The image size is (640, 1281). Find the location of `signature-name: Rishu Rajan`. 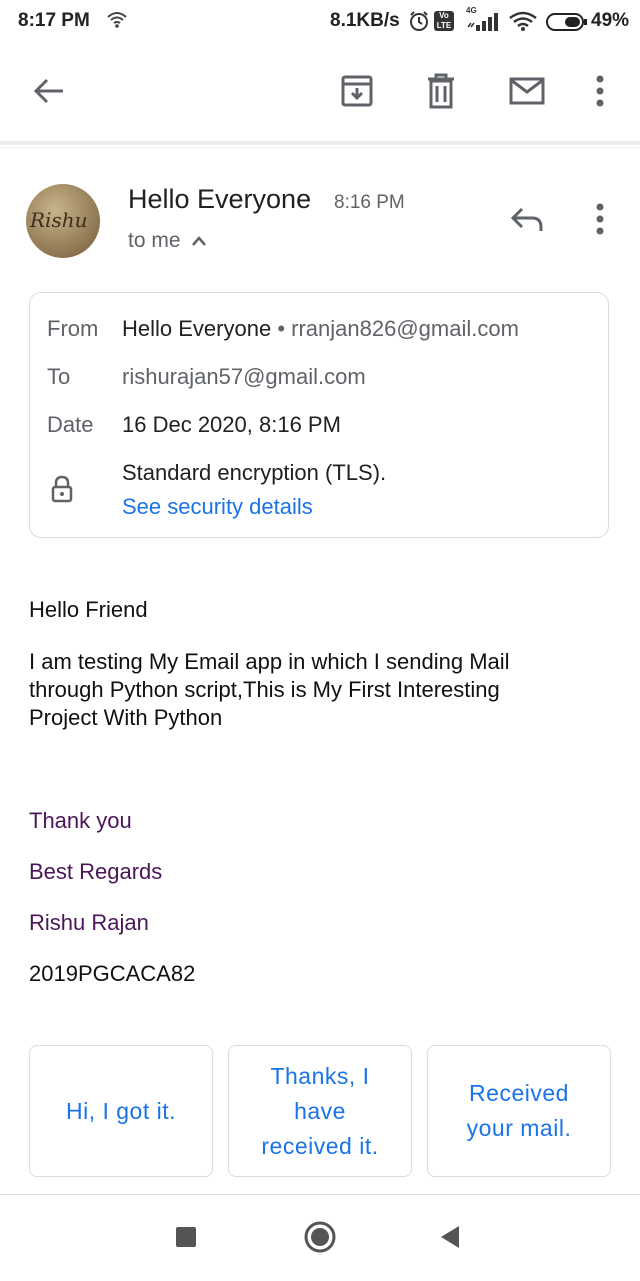

signature-name: Rishu Rajan is located at coordinates (89, 922).